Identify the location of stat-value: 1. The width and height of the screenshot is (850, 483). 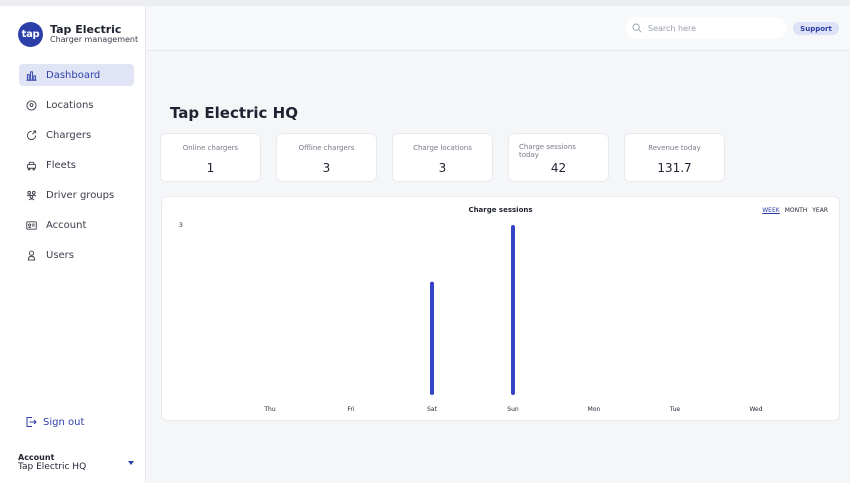
(210, 168).